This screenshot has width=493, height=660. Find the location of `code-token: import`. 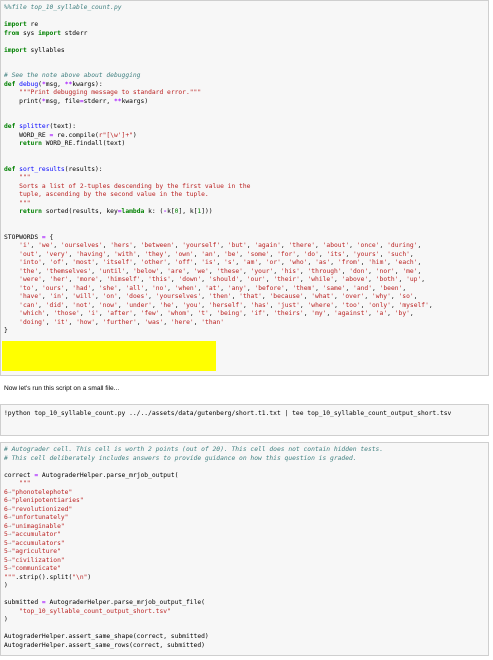

code-token: import is located at coordinates (15, 50).